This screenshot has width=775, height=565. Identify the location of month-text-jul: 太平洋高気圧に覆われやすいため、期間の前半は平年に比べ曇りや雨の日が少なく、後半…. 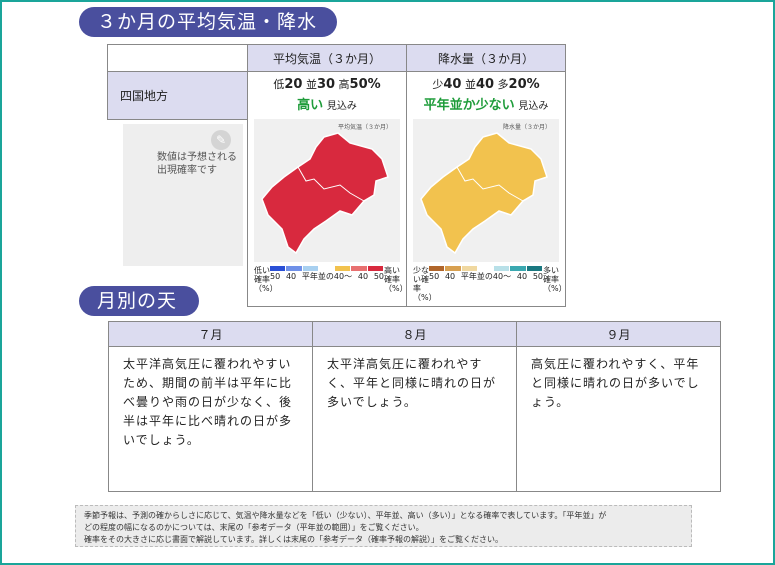
(210, 419).